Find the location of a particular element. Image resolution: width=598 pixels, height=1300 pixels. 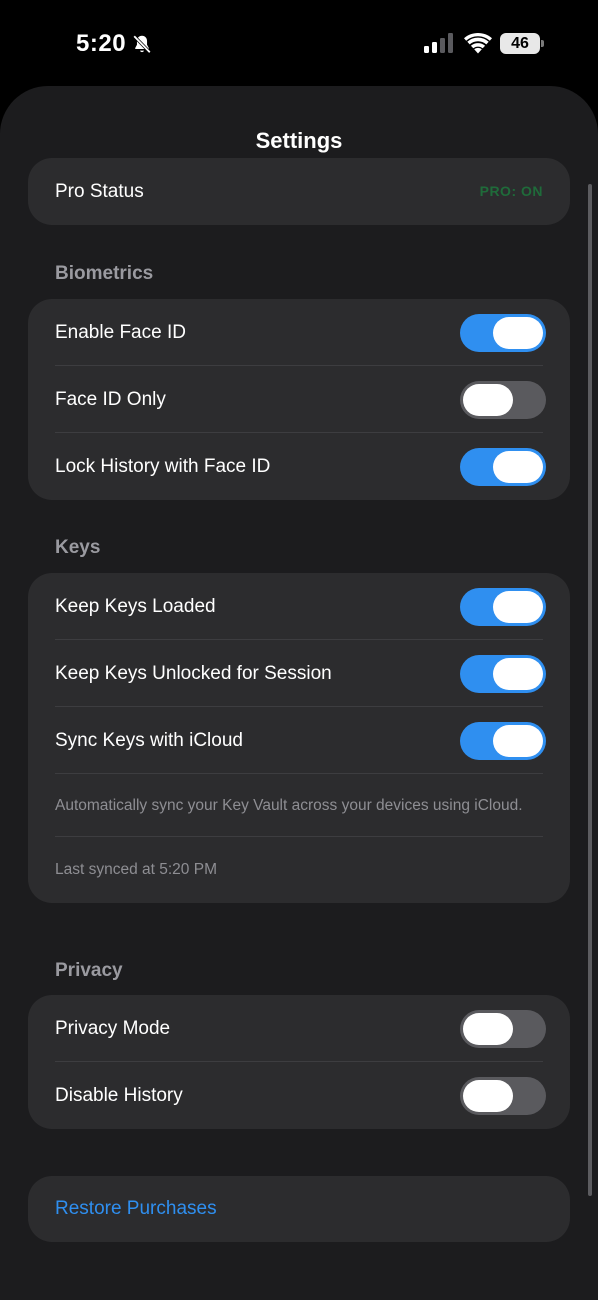

page-title: Settings is located at coordinates (299, 140).